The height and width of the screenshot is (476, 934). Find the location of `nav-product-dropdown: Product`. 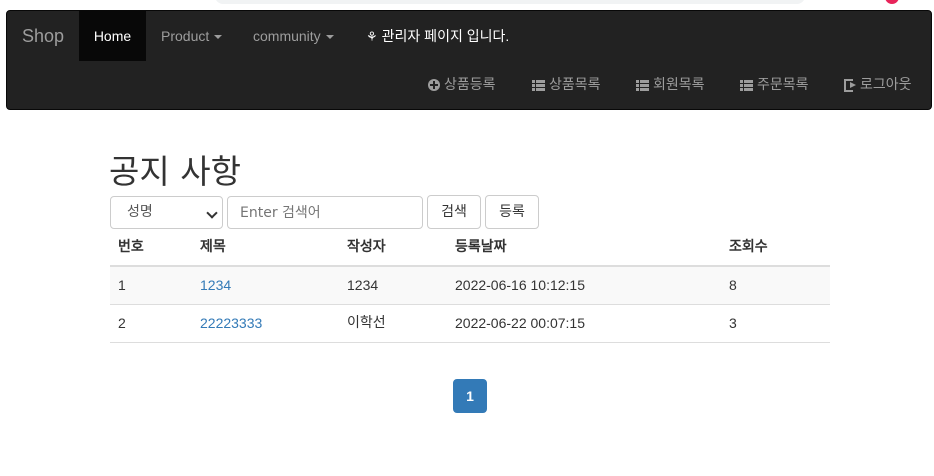

nav-product-dropdown: Product is located at coordinates (192, 36).